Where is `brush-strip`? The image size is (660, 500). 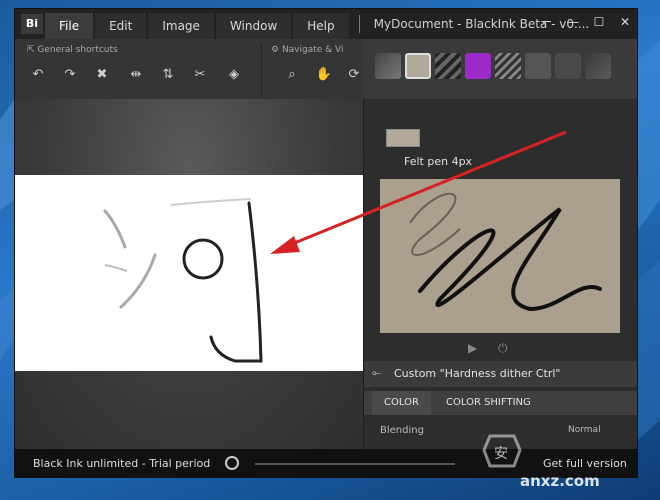
brush-strip is located at coordinates (500, 69).